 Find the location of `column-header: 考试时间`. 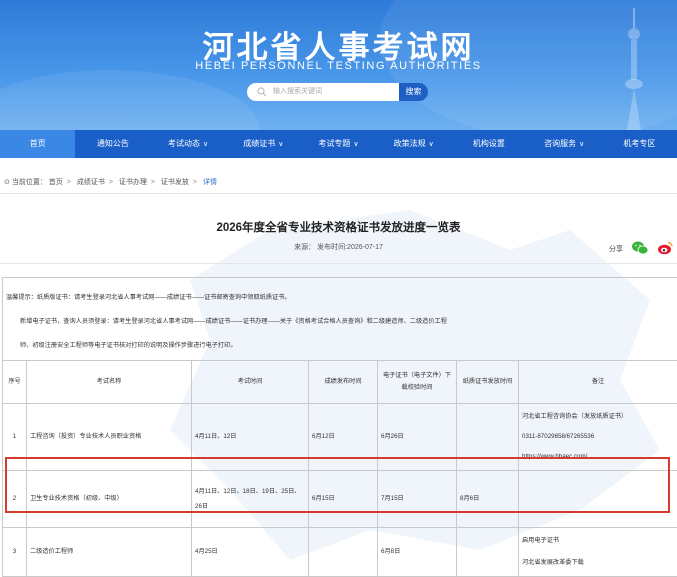

column-header: 考试时间 is located at coordinates (250, 382).